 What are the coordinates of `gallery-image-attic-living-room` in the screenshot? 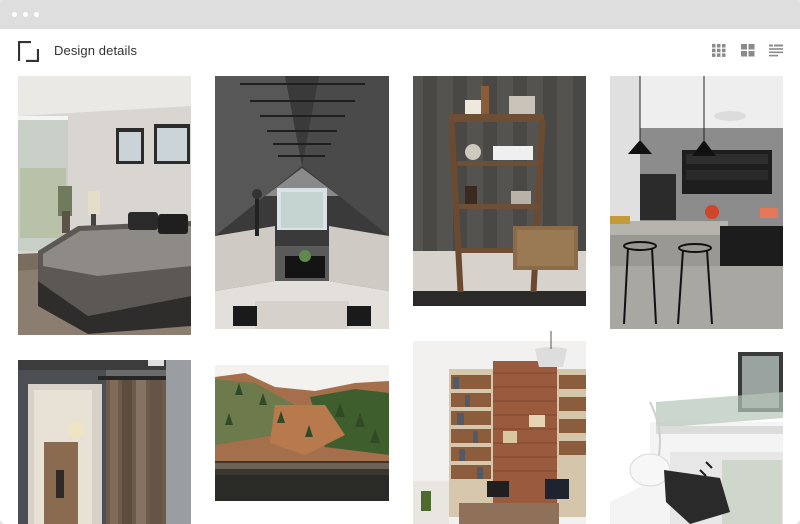 It's located at (302, 202).